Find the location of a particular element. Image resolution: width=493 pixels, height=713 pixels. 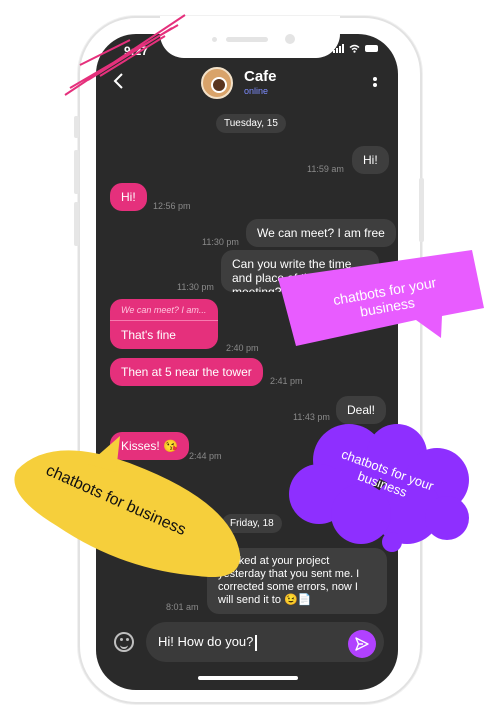

contact-name: Cafe is located at coordinates (260, 76).